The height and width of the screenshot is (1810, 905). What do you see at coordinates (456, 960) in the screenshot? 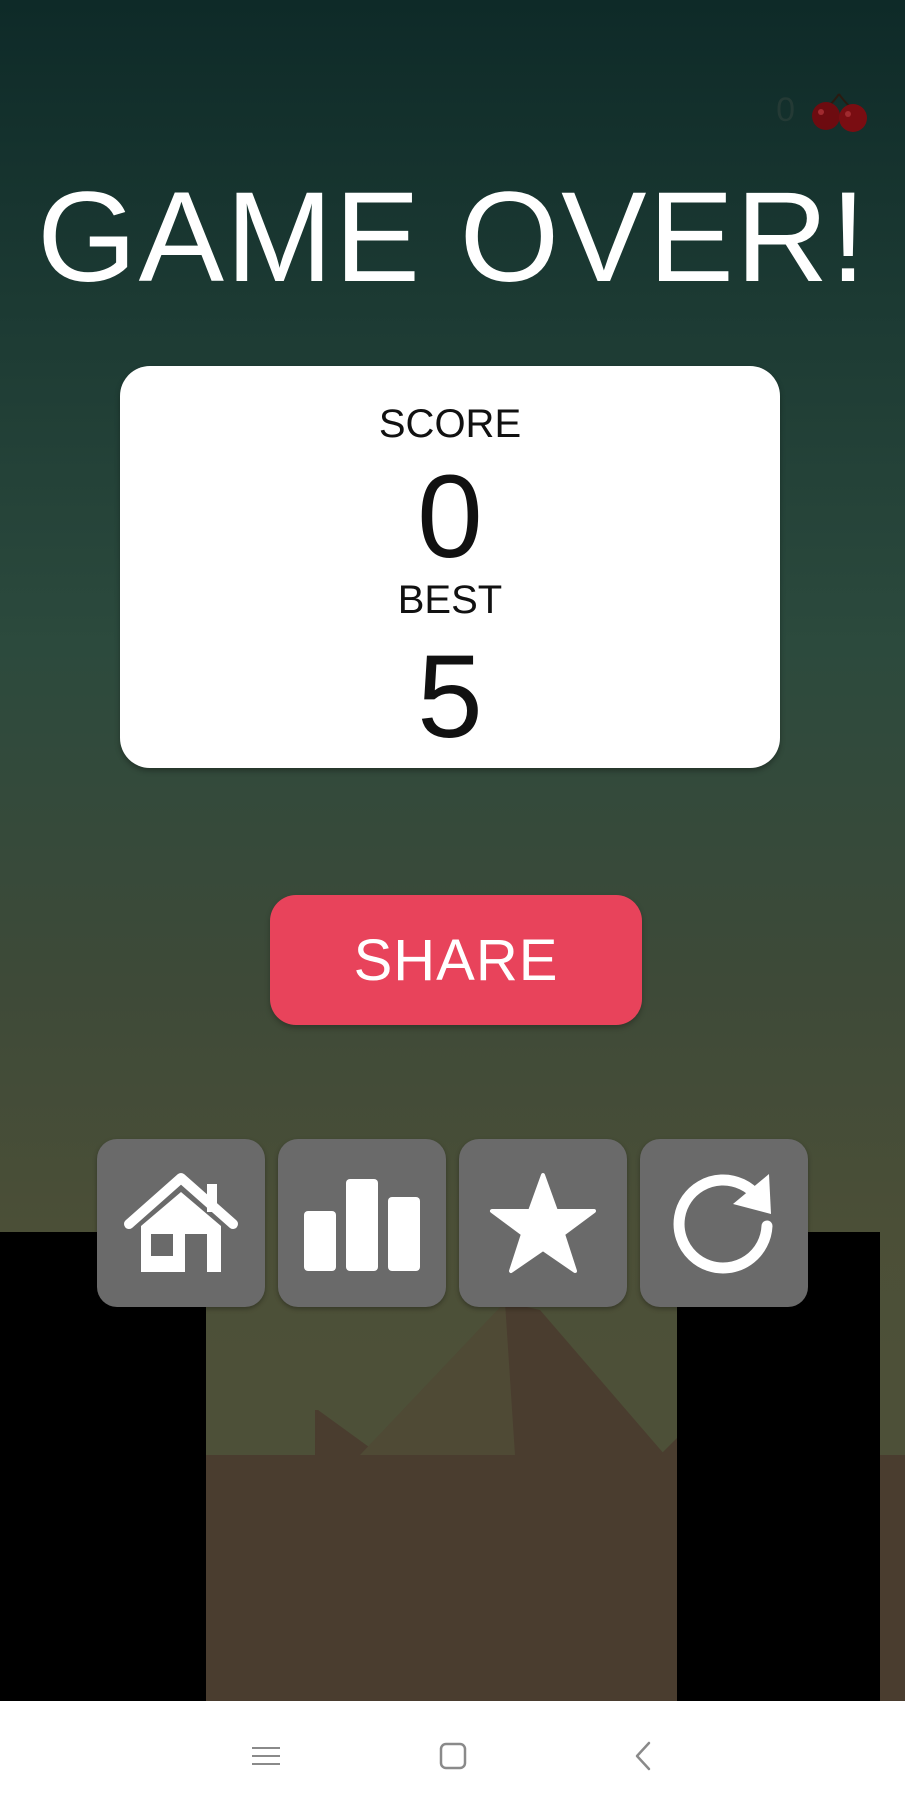
I see `share-button: SHARE` at bounding box center [456, 960].